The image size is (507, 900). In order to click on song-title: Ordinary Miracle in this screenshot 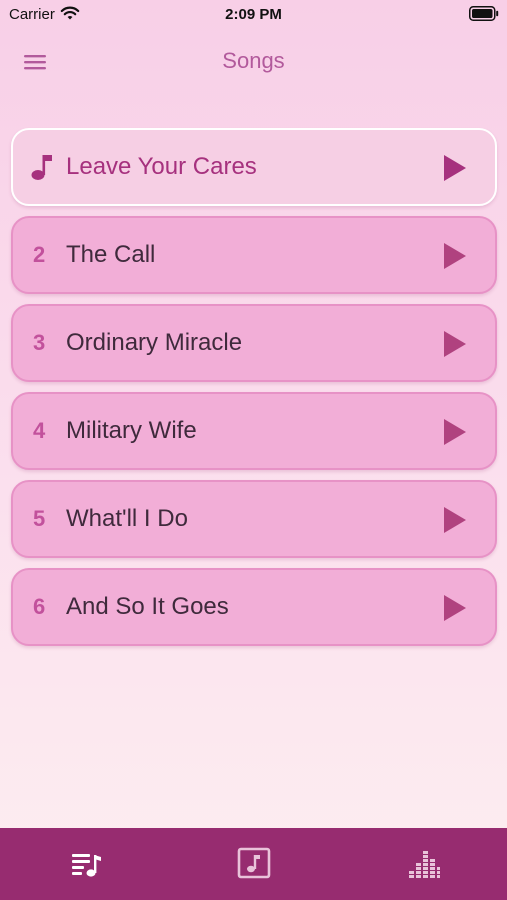, I will do `click(154, 342)`.